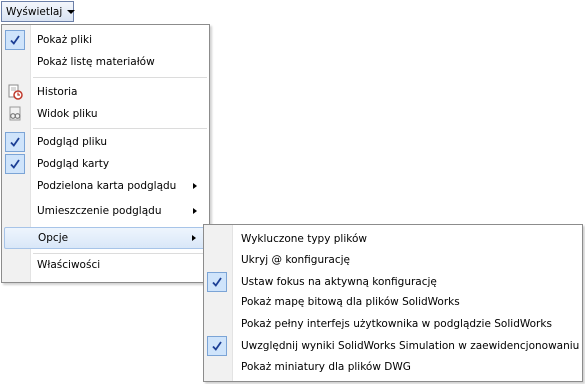  Describe the element at coordinates (105, 40) in the screenshot. I see `menu-item-show-files: Pokaż pliki` at that location.